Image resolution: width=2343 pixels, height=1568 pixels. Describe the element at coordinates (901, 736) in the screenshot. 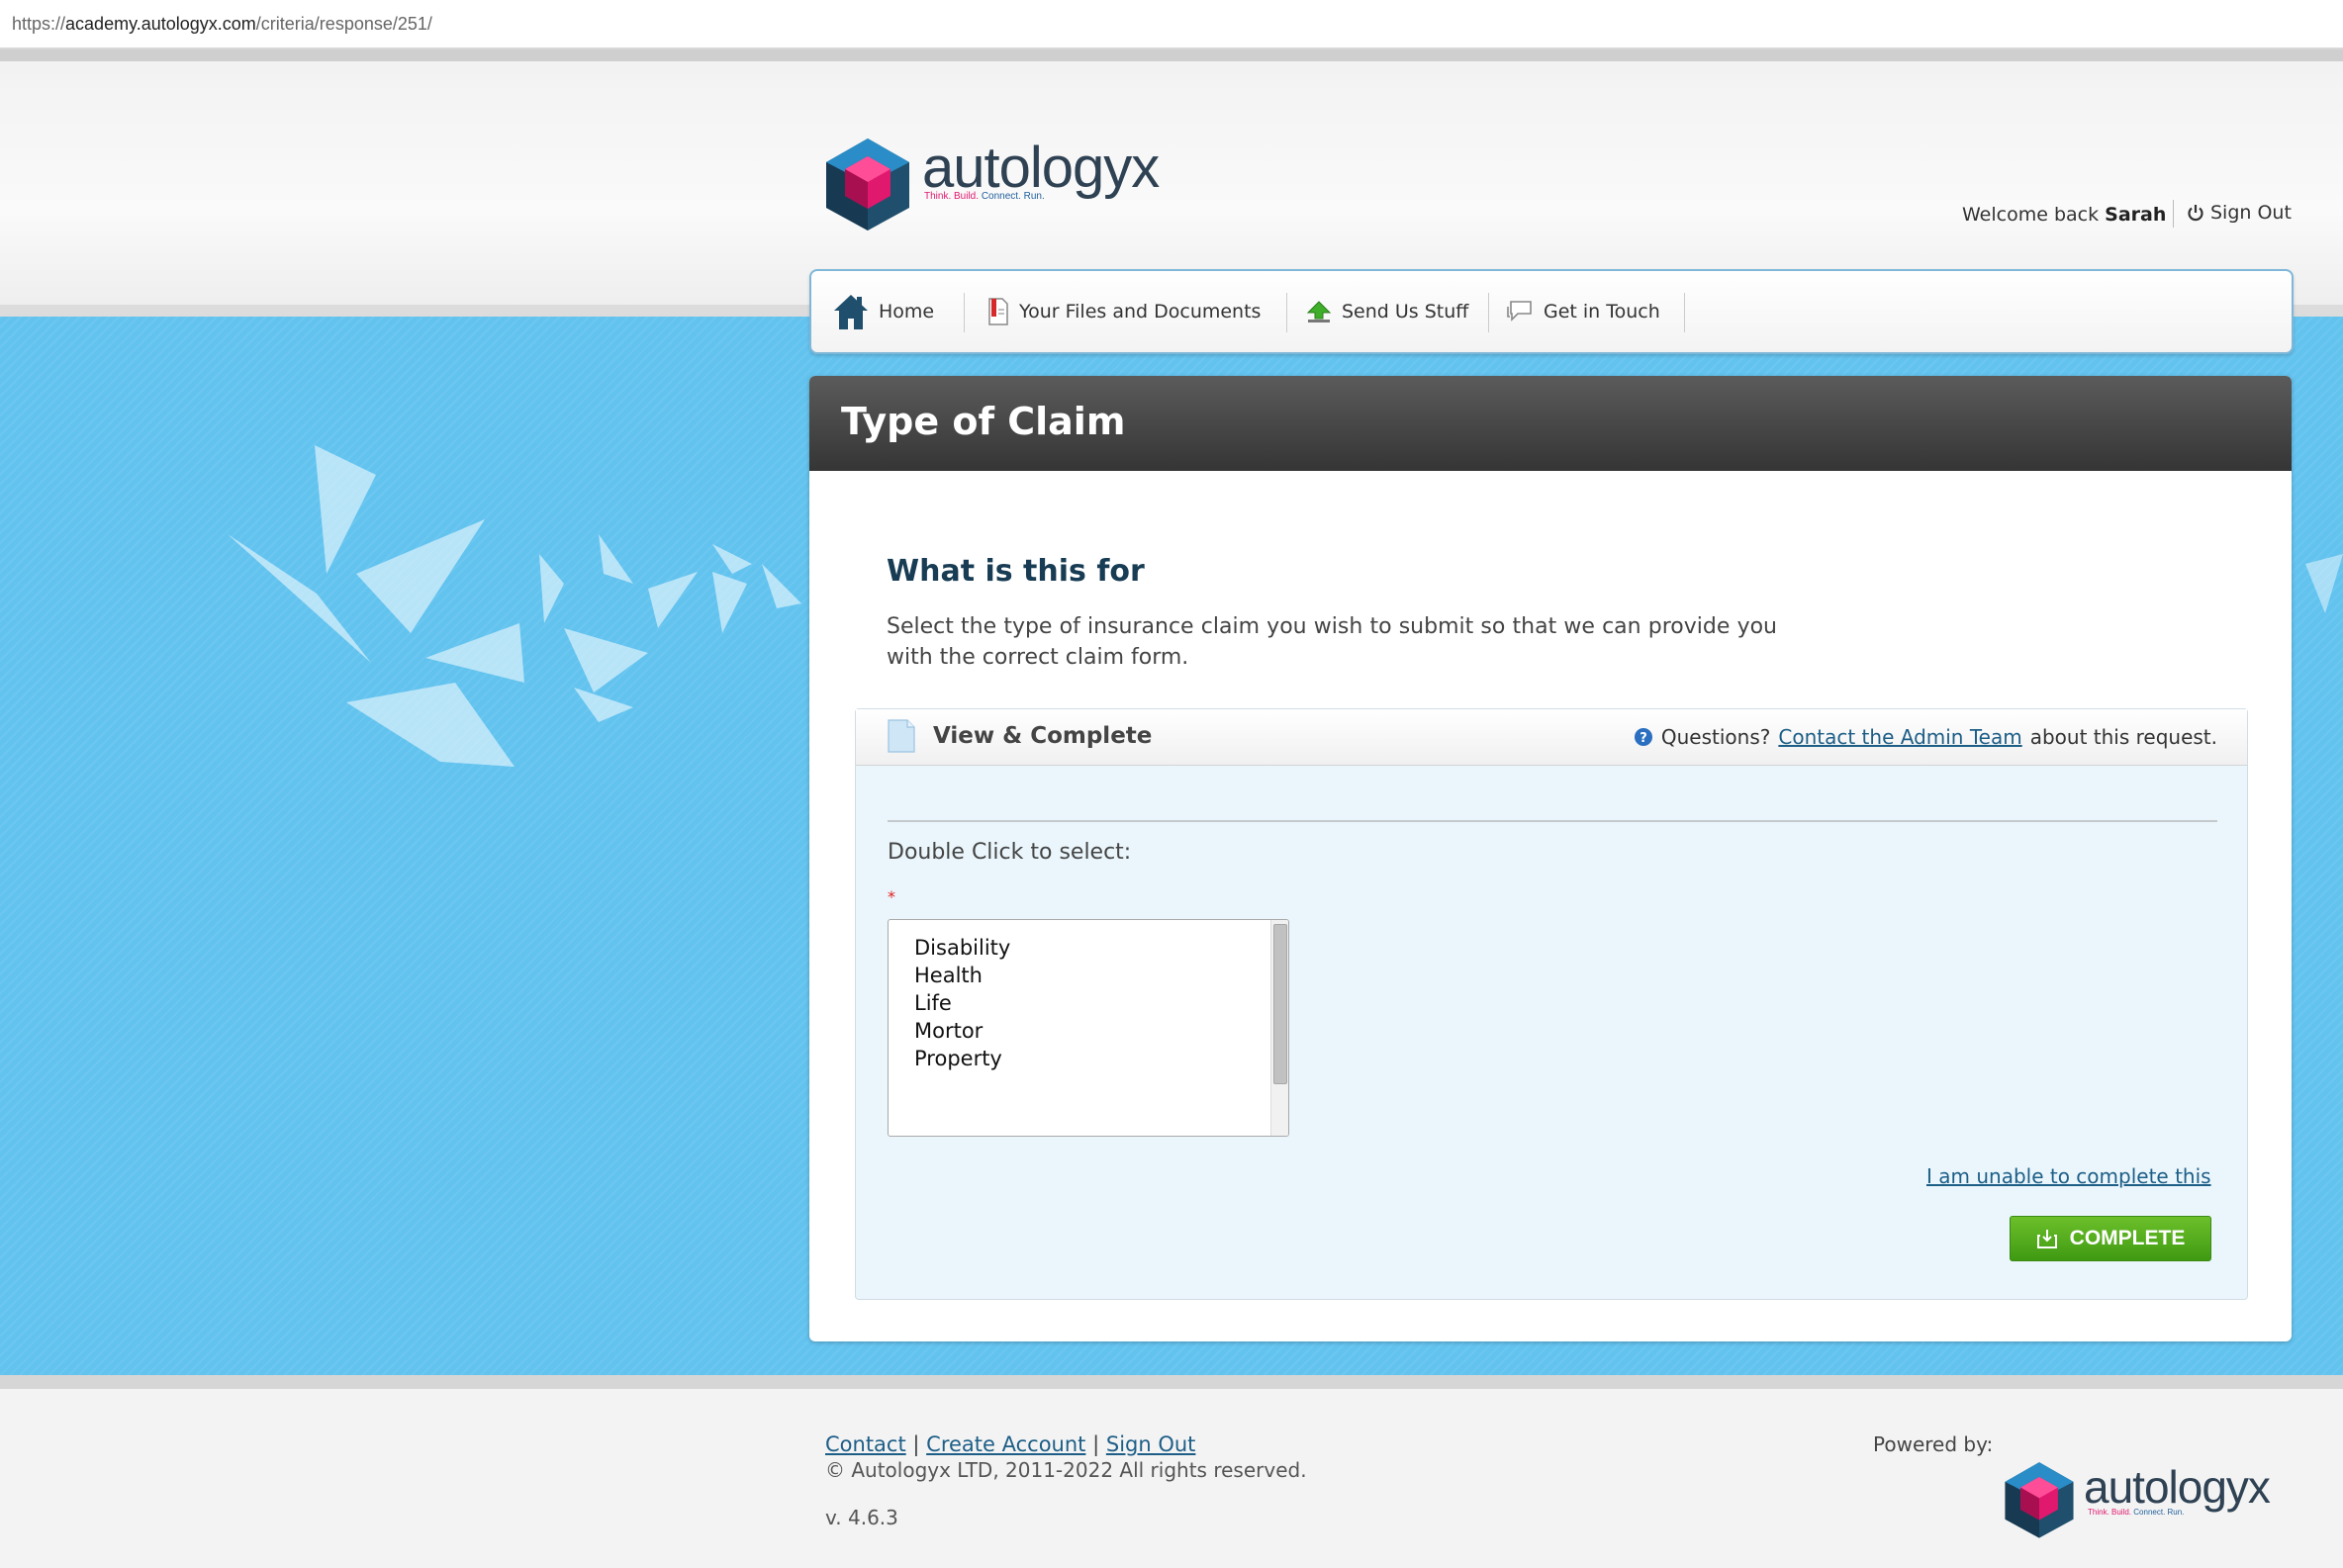

I see `page-icon` at that location.